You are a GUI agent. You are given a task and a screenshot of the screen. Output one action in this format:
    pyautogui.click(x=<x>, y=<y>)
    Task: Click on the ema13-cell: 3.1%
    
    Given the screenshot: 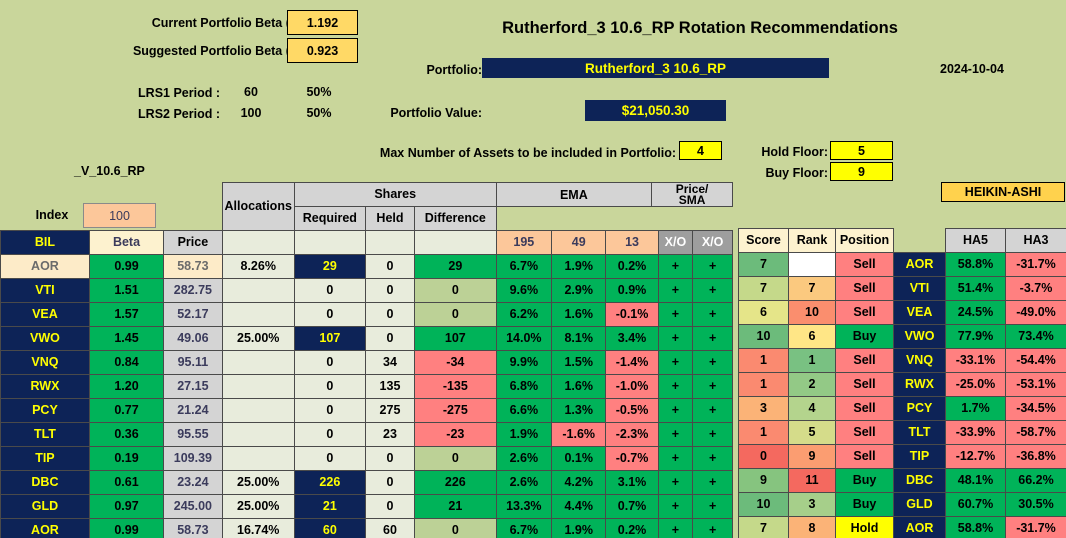 What is the action you would take?
    pyautogui.click(x=632, y=482)
    